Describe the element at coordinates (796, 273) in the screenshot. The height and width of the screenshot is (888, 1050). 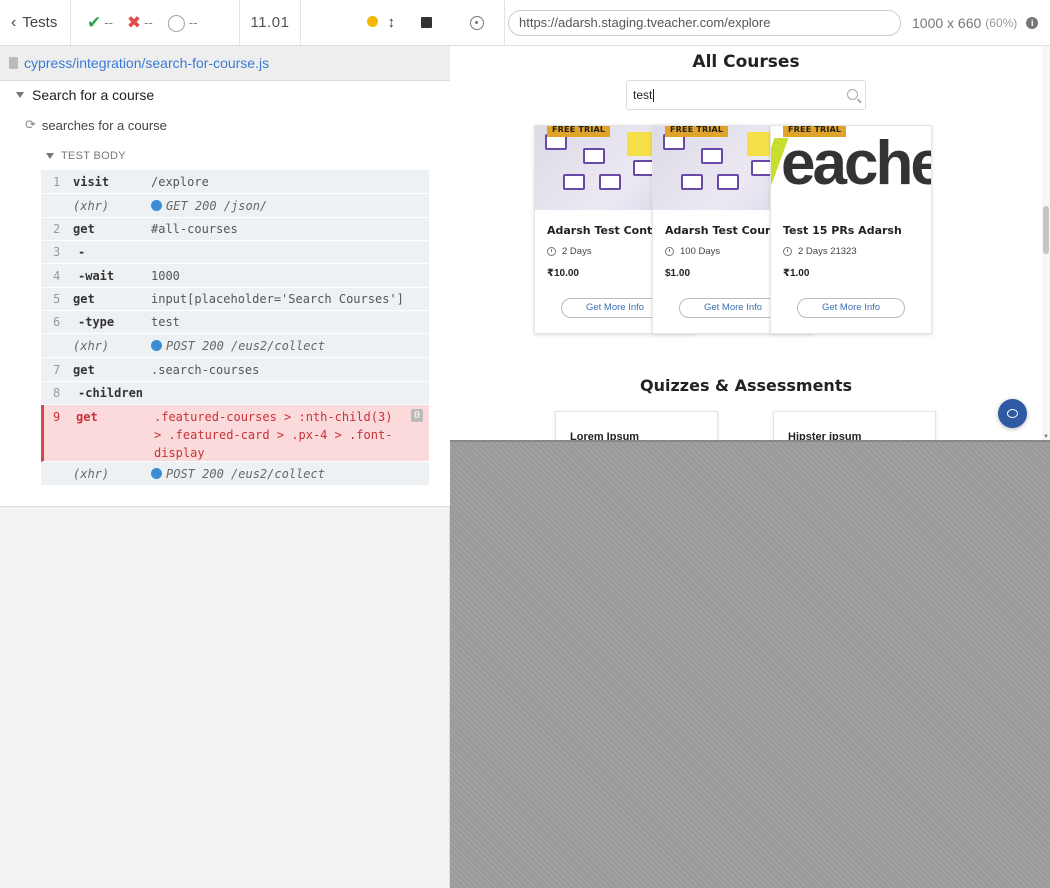
I see `course-price: ₹1.00` at that location.